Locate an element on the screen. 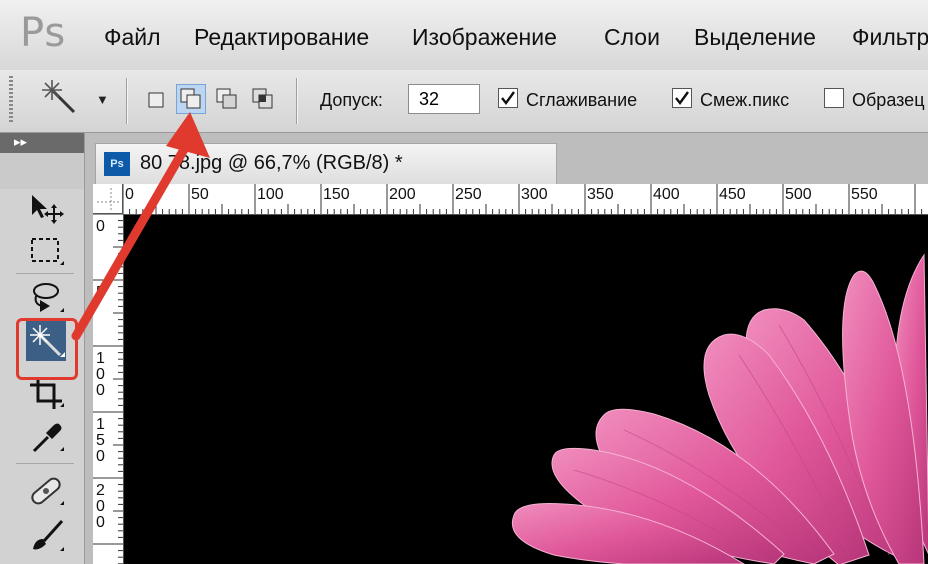  antialias-label: Сглаживание is located at coordinates (582, 100).